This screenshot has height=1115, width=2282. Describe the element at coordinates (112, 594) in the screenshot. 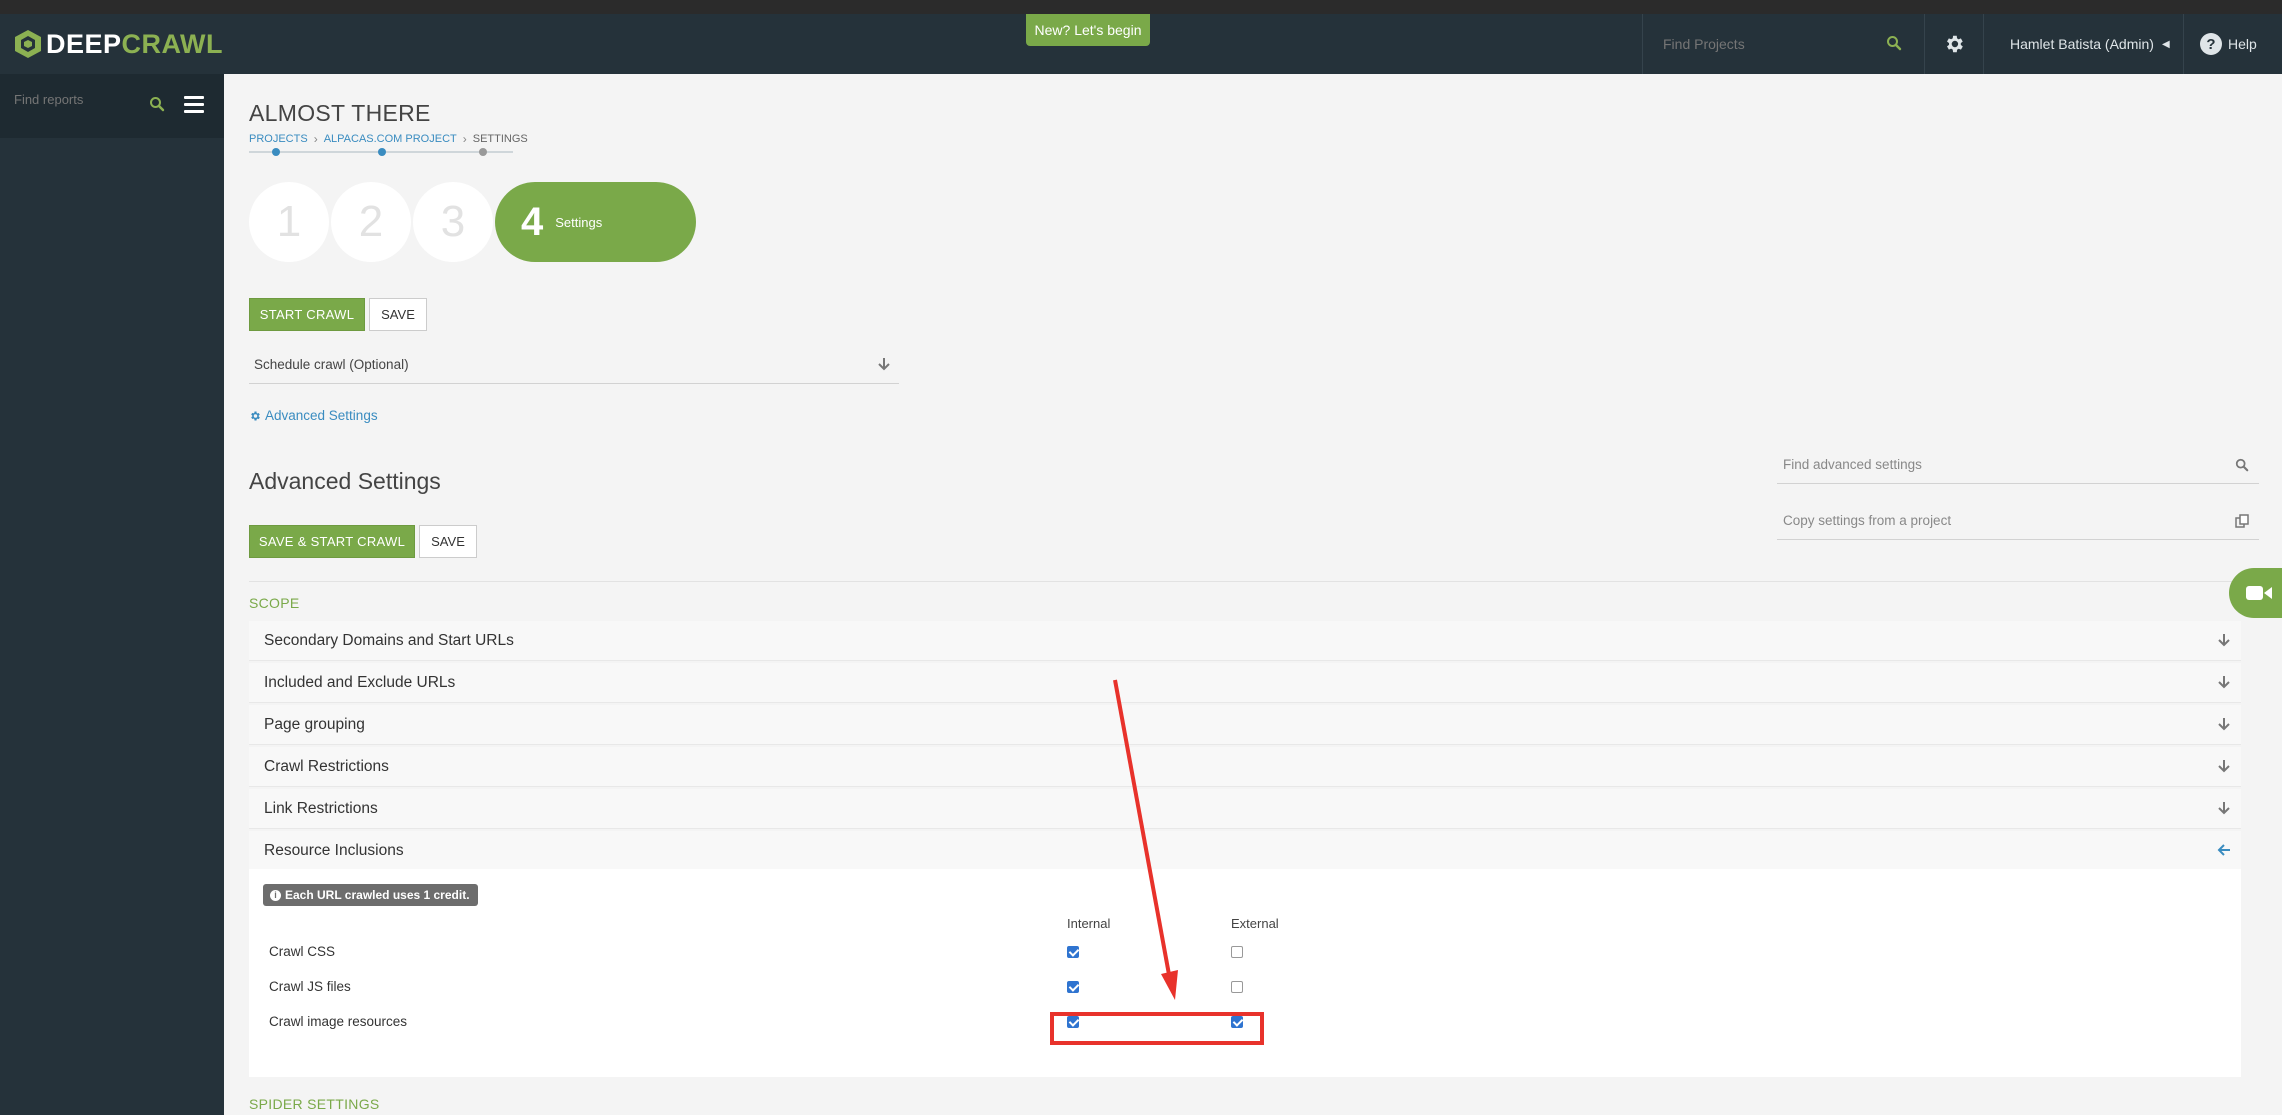

I see `sidebar` at that location.